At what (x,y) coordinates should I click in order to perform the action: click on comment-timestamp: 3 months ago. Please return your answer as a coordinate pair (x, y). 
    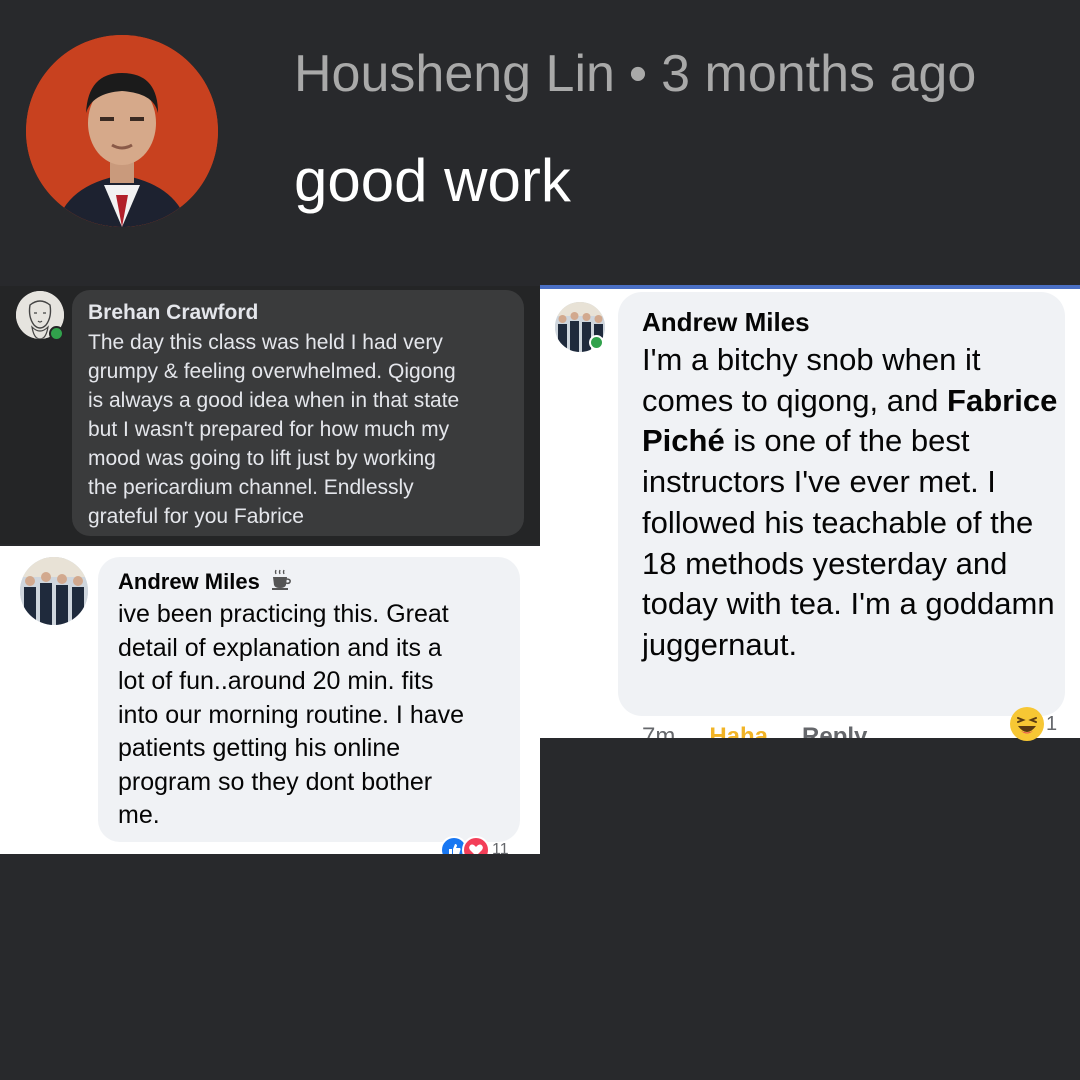
    Looking at the image, I should click on (818, 74).